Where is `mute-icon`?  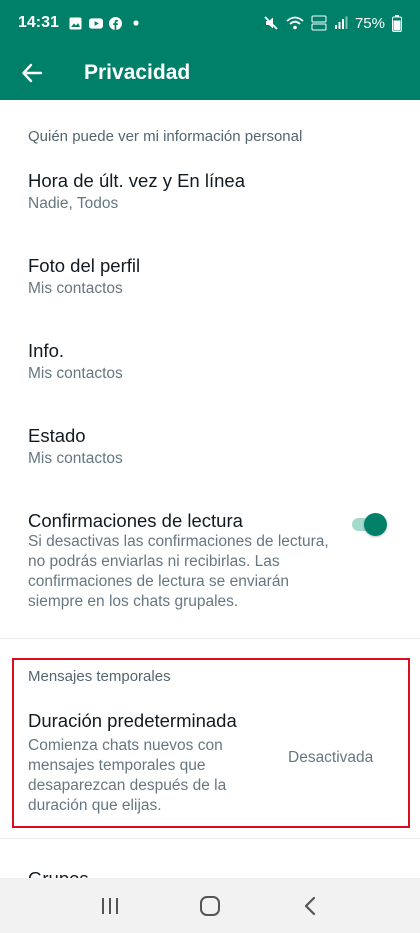
mute-icon is located at coordinates (271, 23).